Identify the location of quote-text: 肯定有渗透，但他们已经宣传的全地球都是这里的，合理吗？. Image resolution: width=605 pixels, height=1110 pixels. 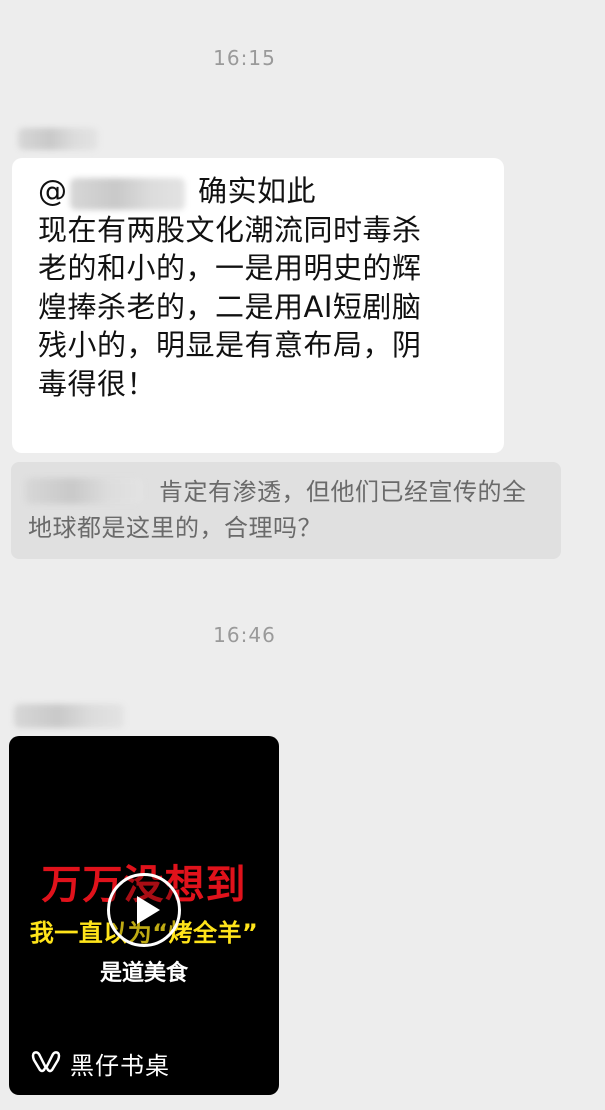
(277, 510).